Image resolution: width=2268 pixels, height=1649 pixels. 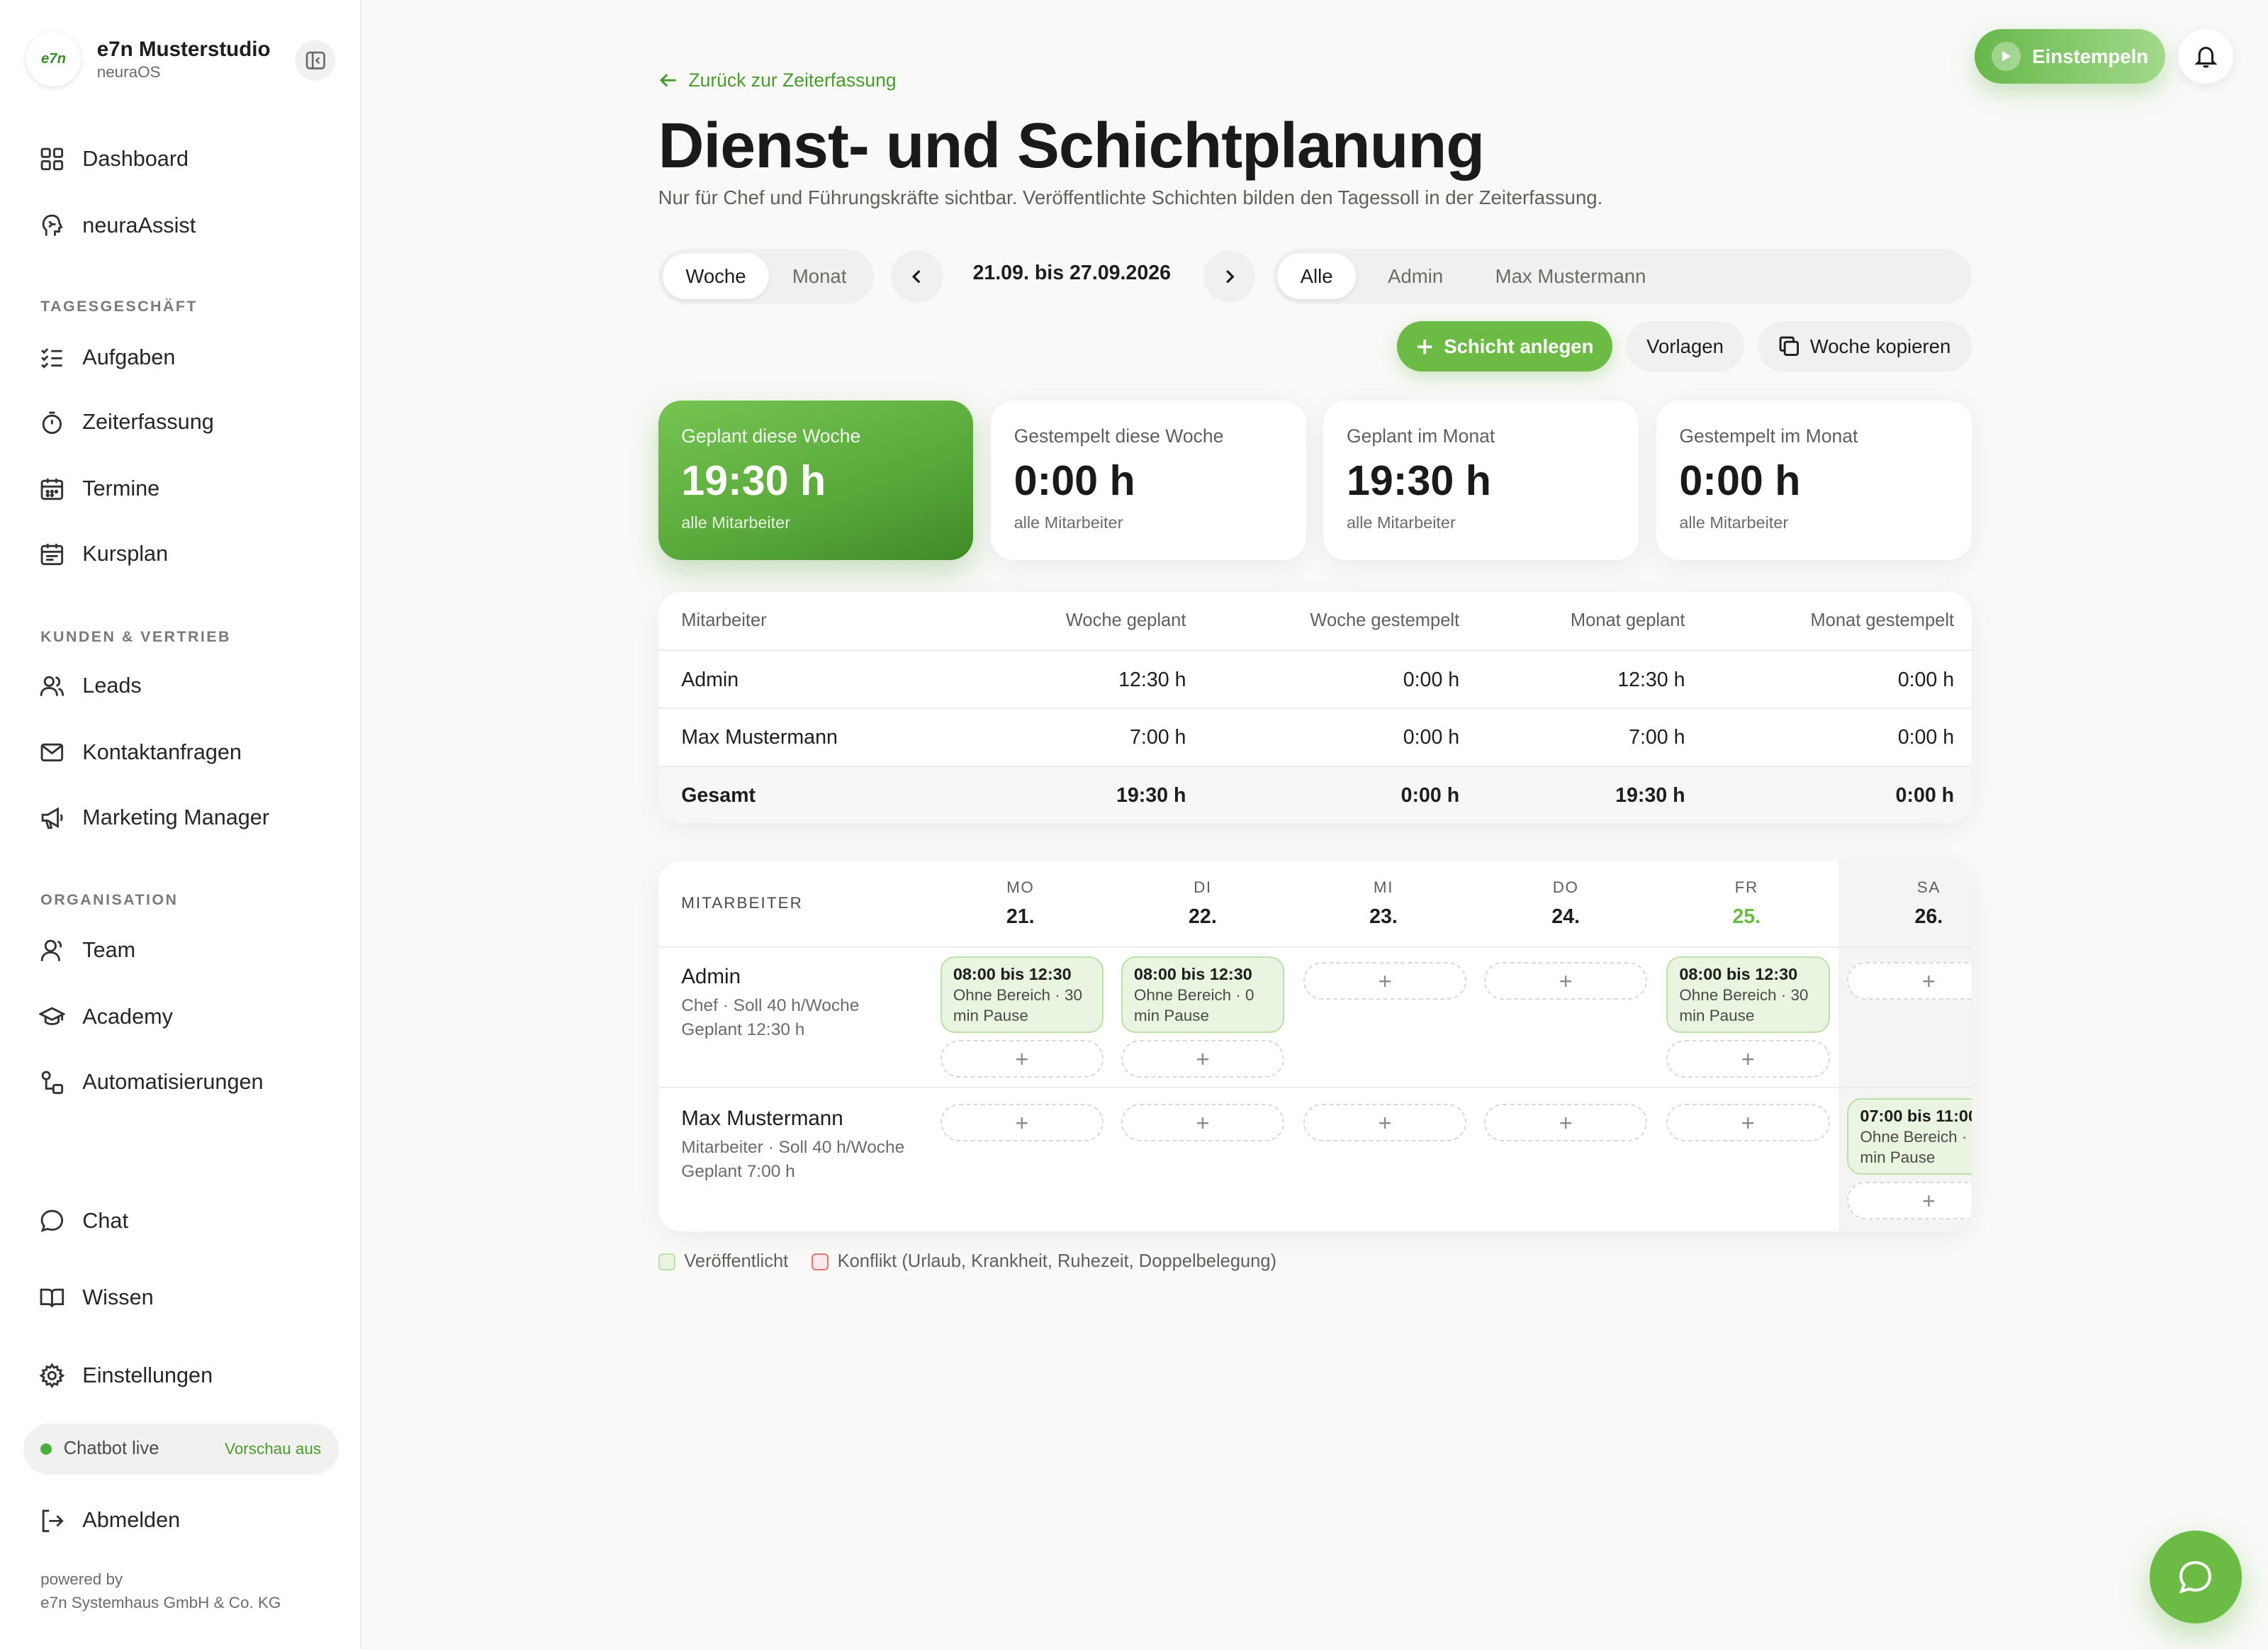 I want to click on schedule-employee-name: Admin, so click(x=711, y=977).